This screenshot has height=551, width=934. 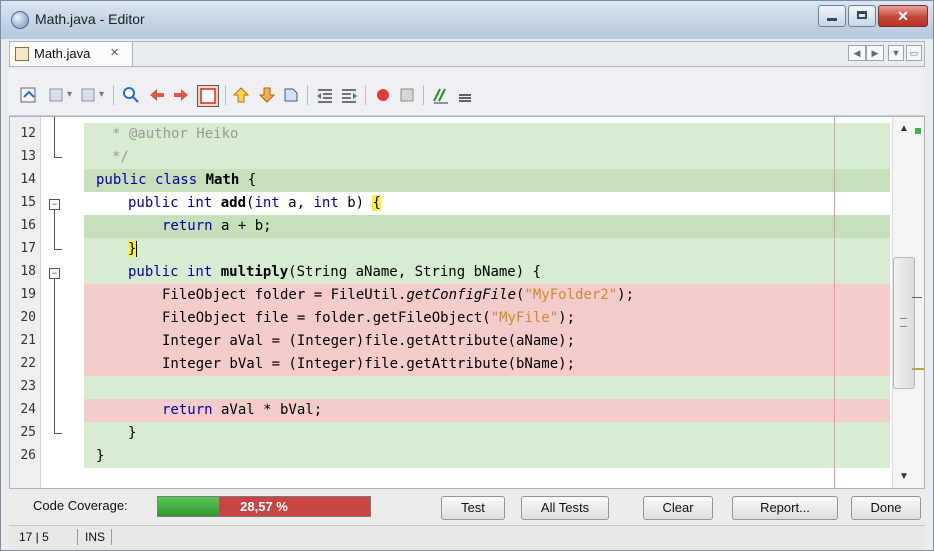 I want to click on editor-tab-bar: Math.java ✕ ◀ ▶ ▼ ▭, so click(x=467, y=54).